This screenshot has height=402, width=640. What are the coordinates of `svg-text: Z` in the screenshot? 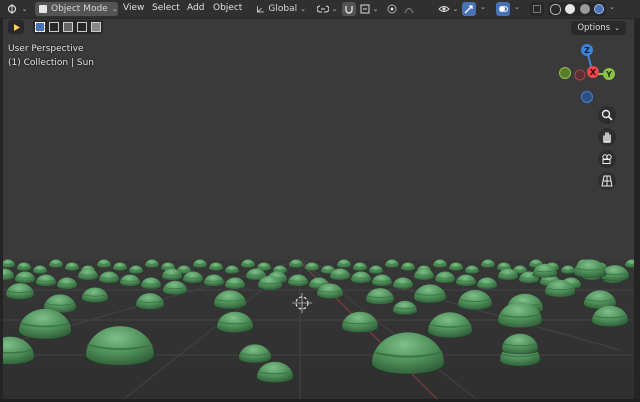 It's located at (587, 50).